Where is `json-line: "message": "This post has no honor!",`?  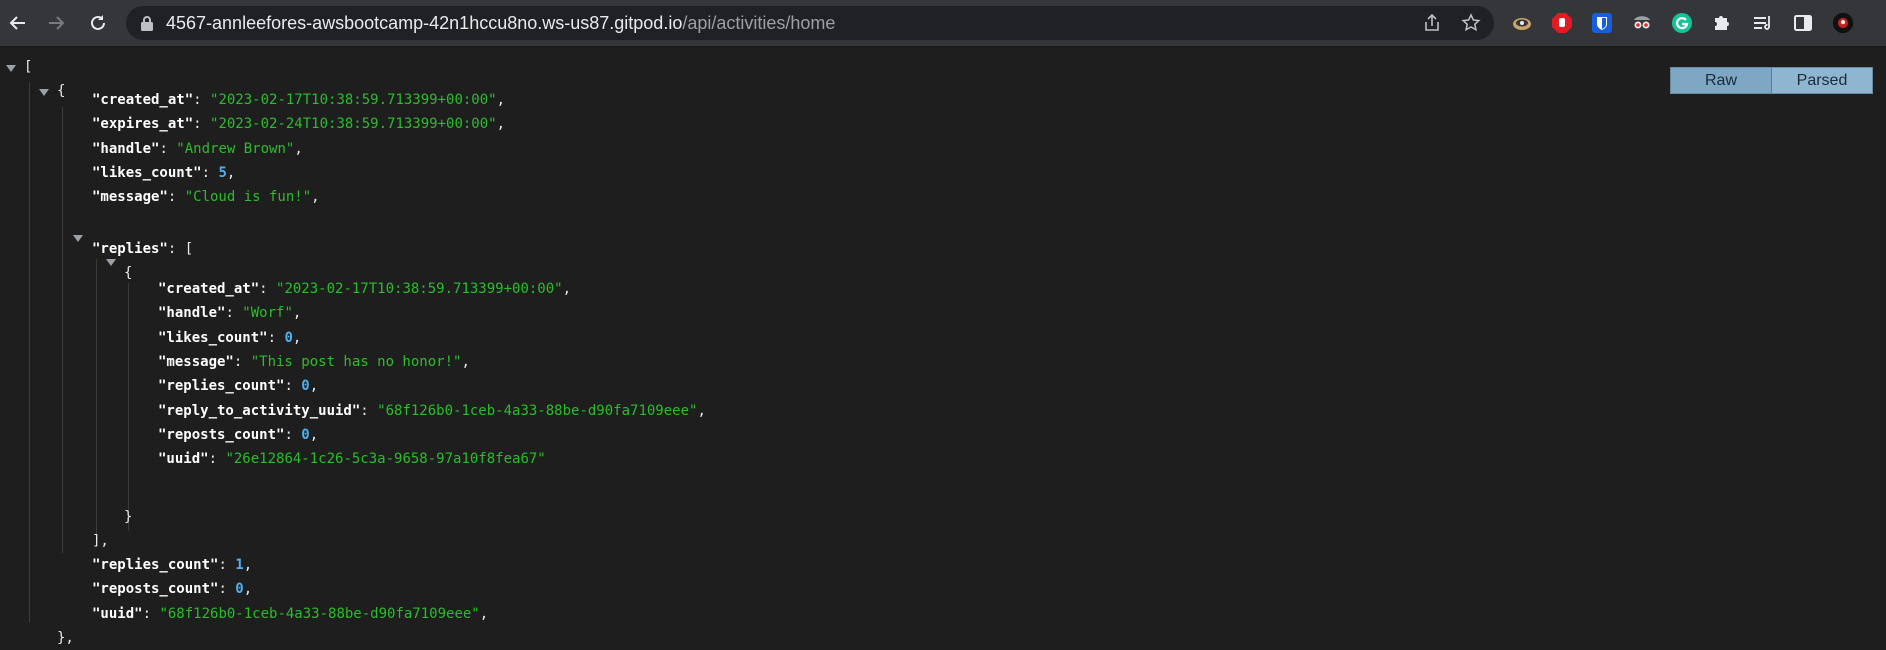
json-line: "message": "This post has no honor!", is located at coordinates (314, 361).